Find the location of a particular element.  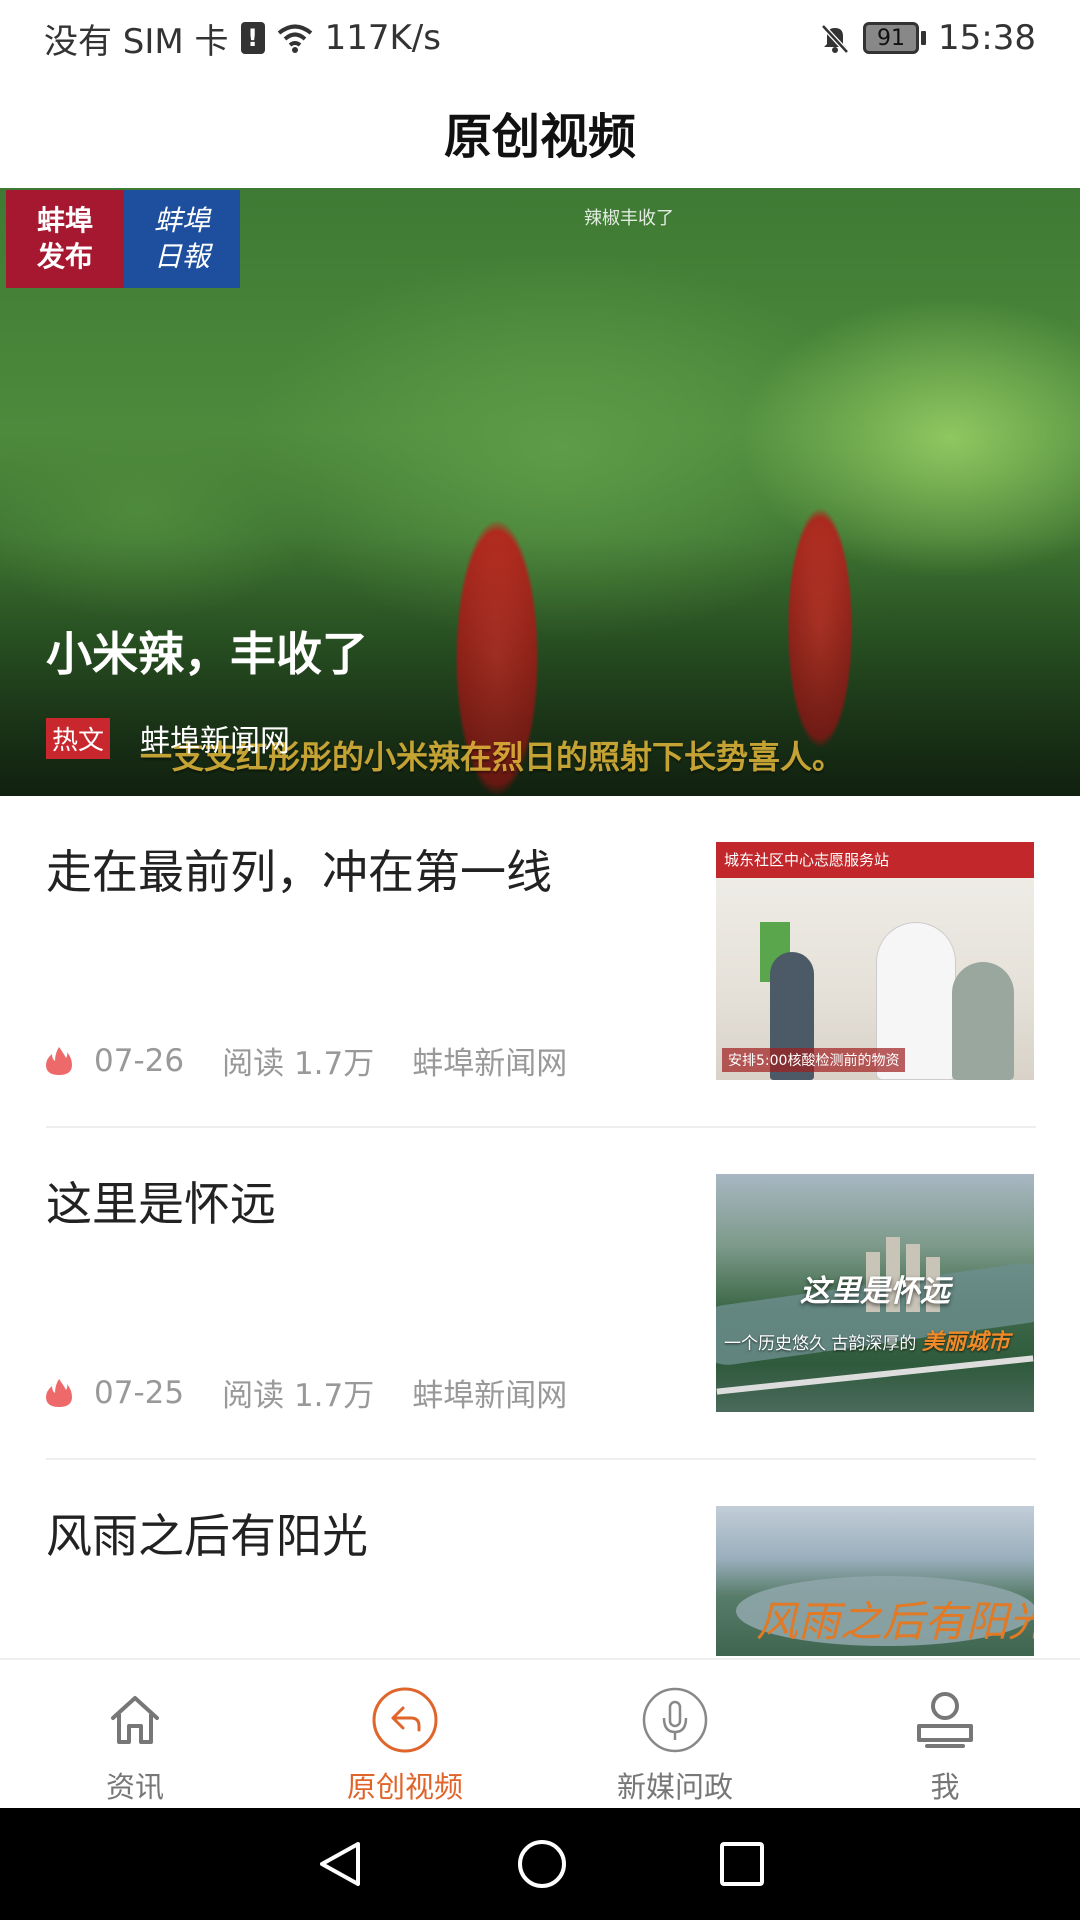

news-meta: 07-26 阅读 1.7万 蚌埠新闻网 is located at coordinates (306, 1060).